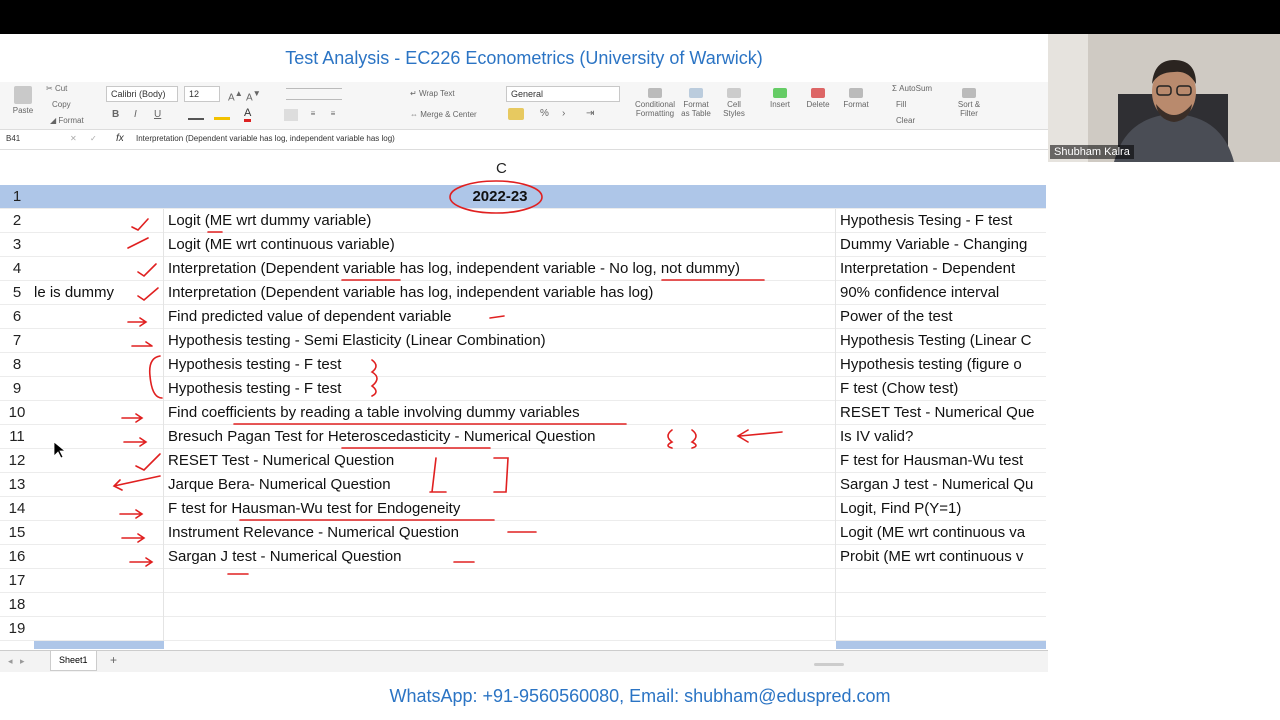 The width and height of the screenshot is (1280, 720). I want to click on align-left-icon, so click(291, 115).